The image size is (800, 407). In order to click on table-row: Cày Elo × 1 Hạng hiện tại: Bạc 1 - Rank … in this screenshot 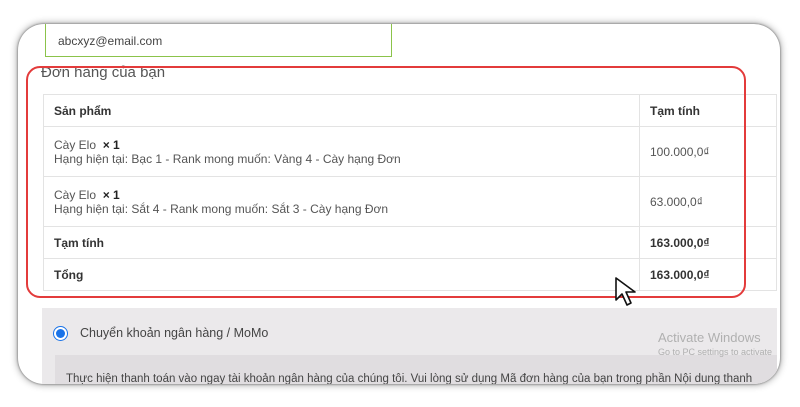, I will do `click(410, 151)`.